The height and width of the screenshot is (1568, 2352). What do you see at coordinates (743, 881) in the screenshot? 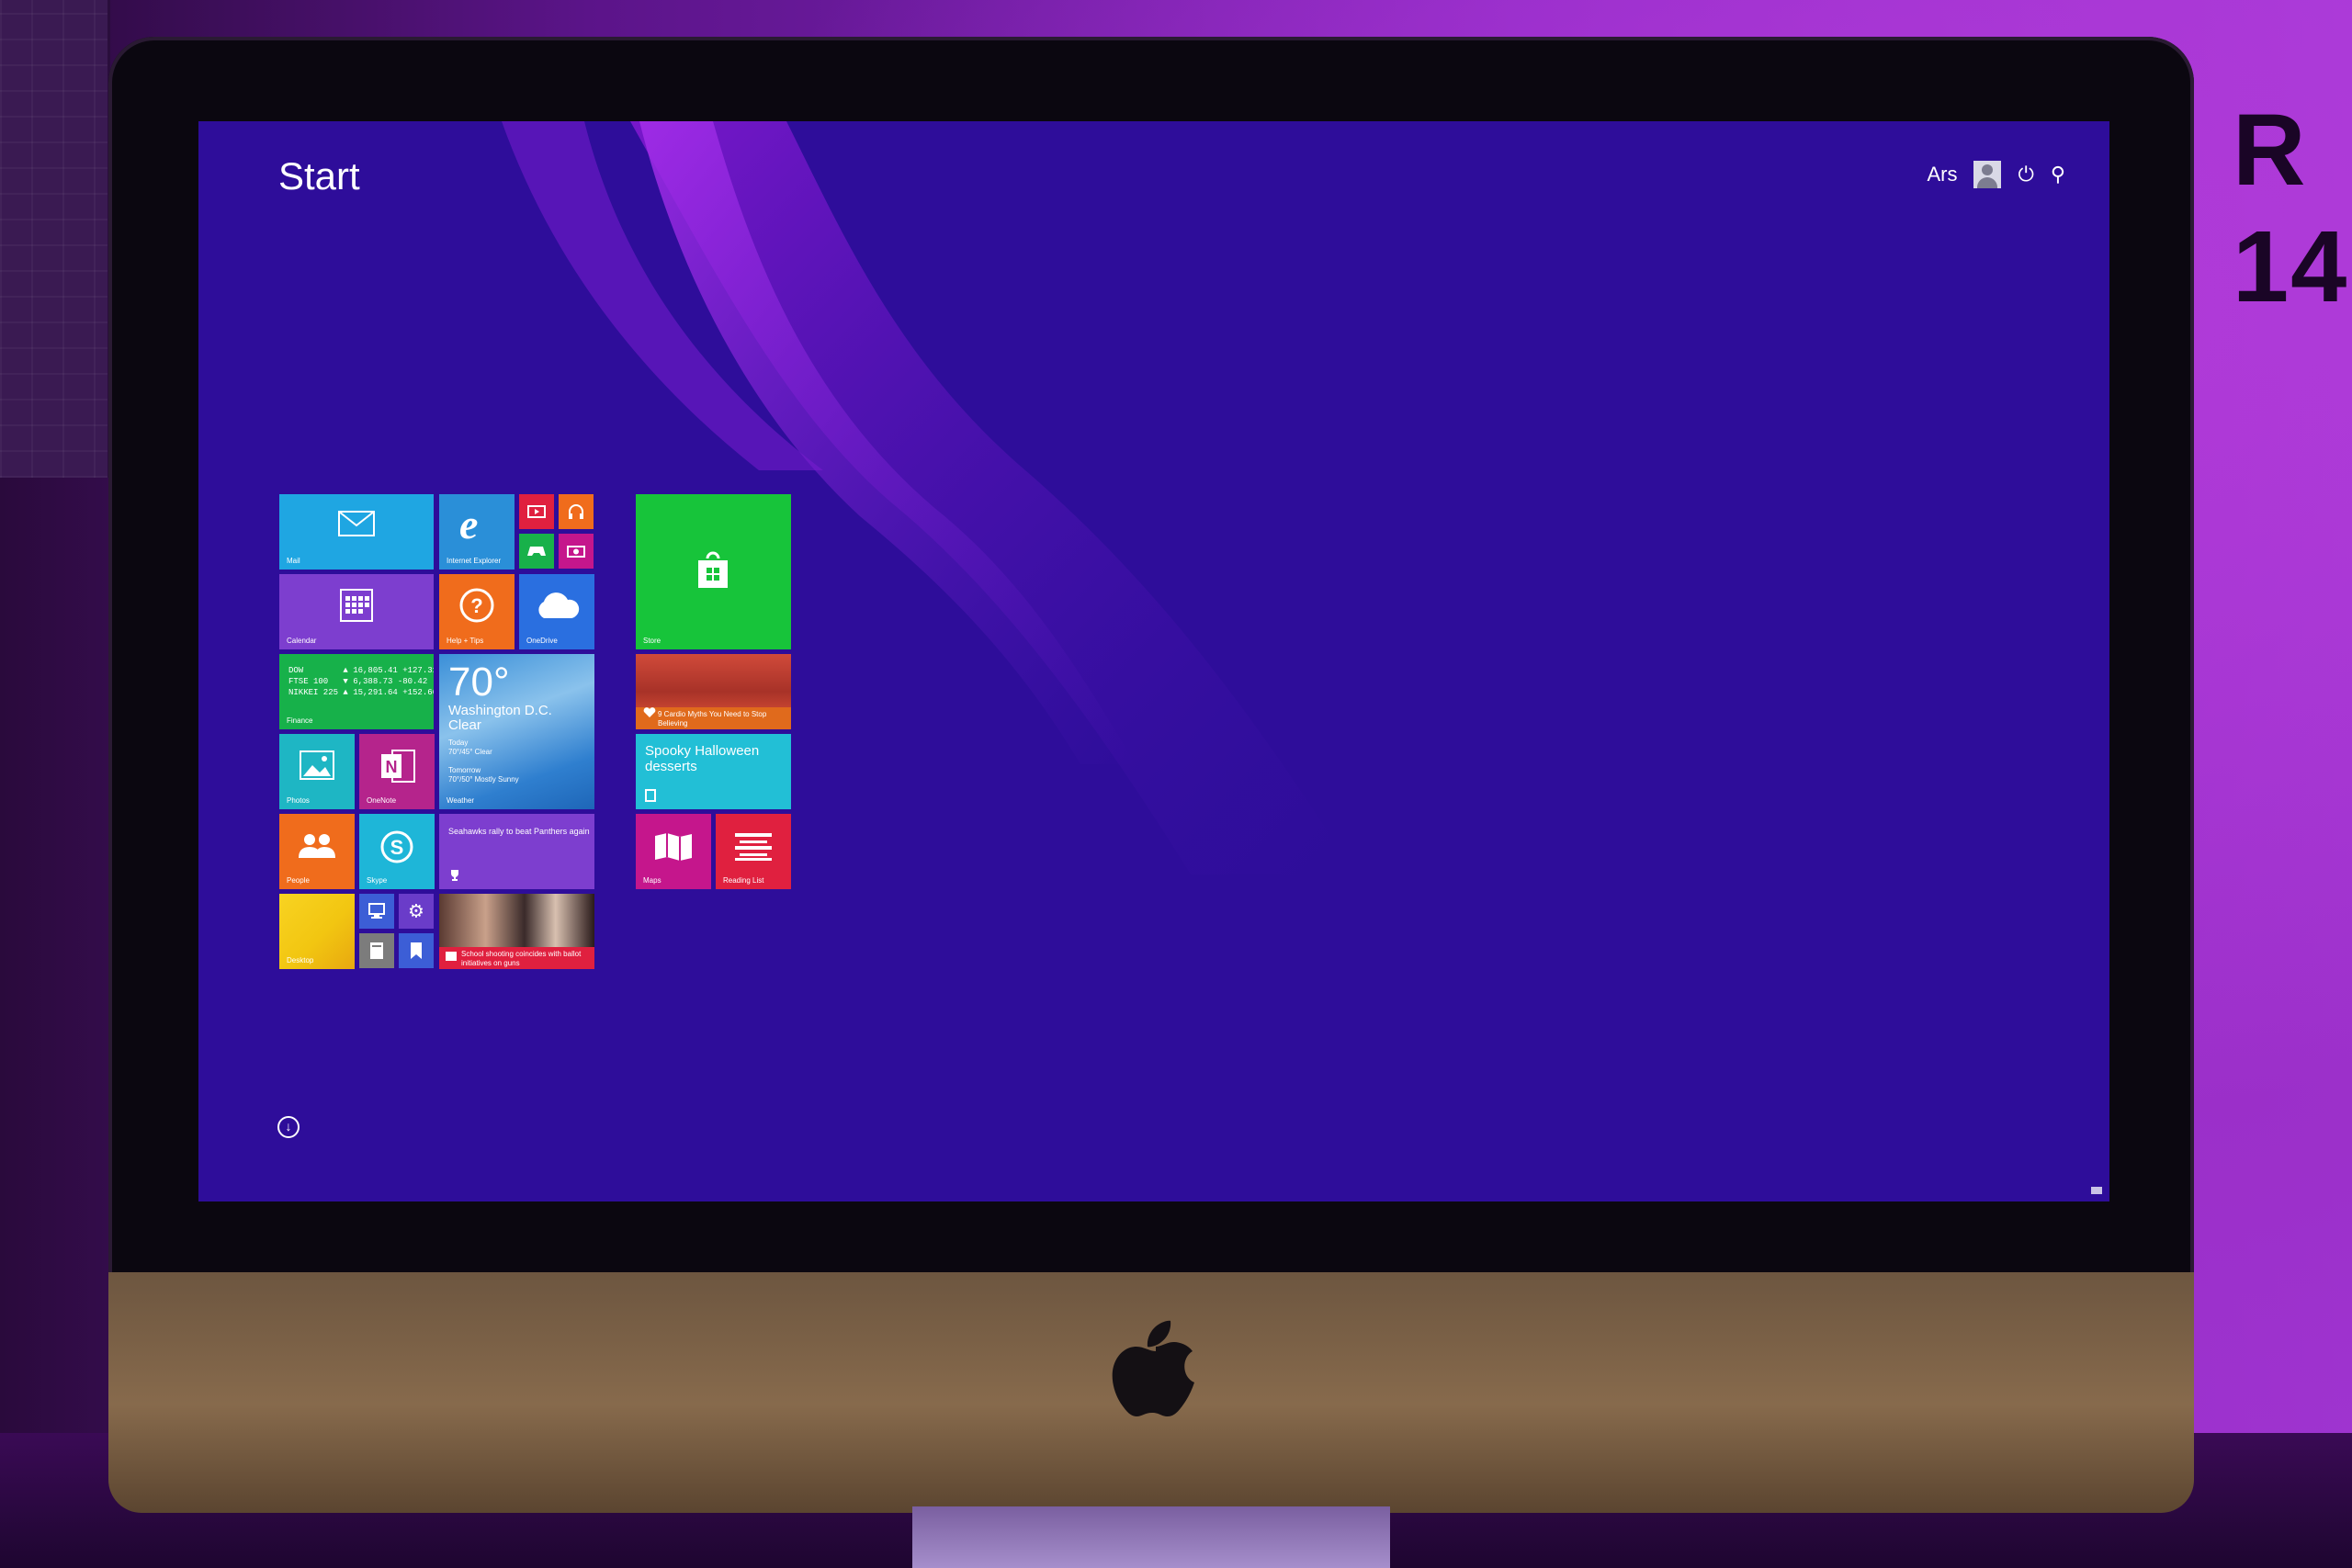
I see `tile-label: Reading List` at bounding box center [743, 881].